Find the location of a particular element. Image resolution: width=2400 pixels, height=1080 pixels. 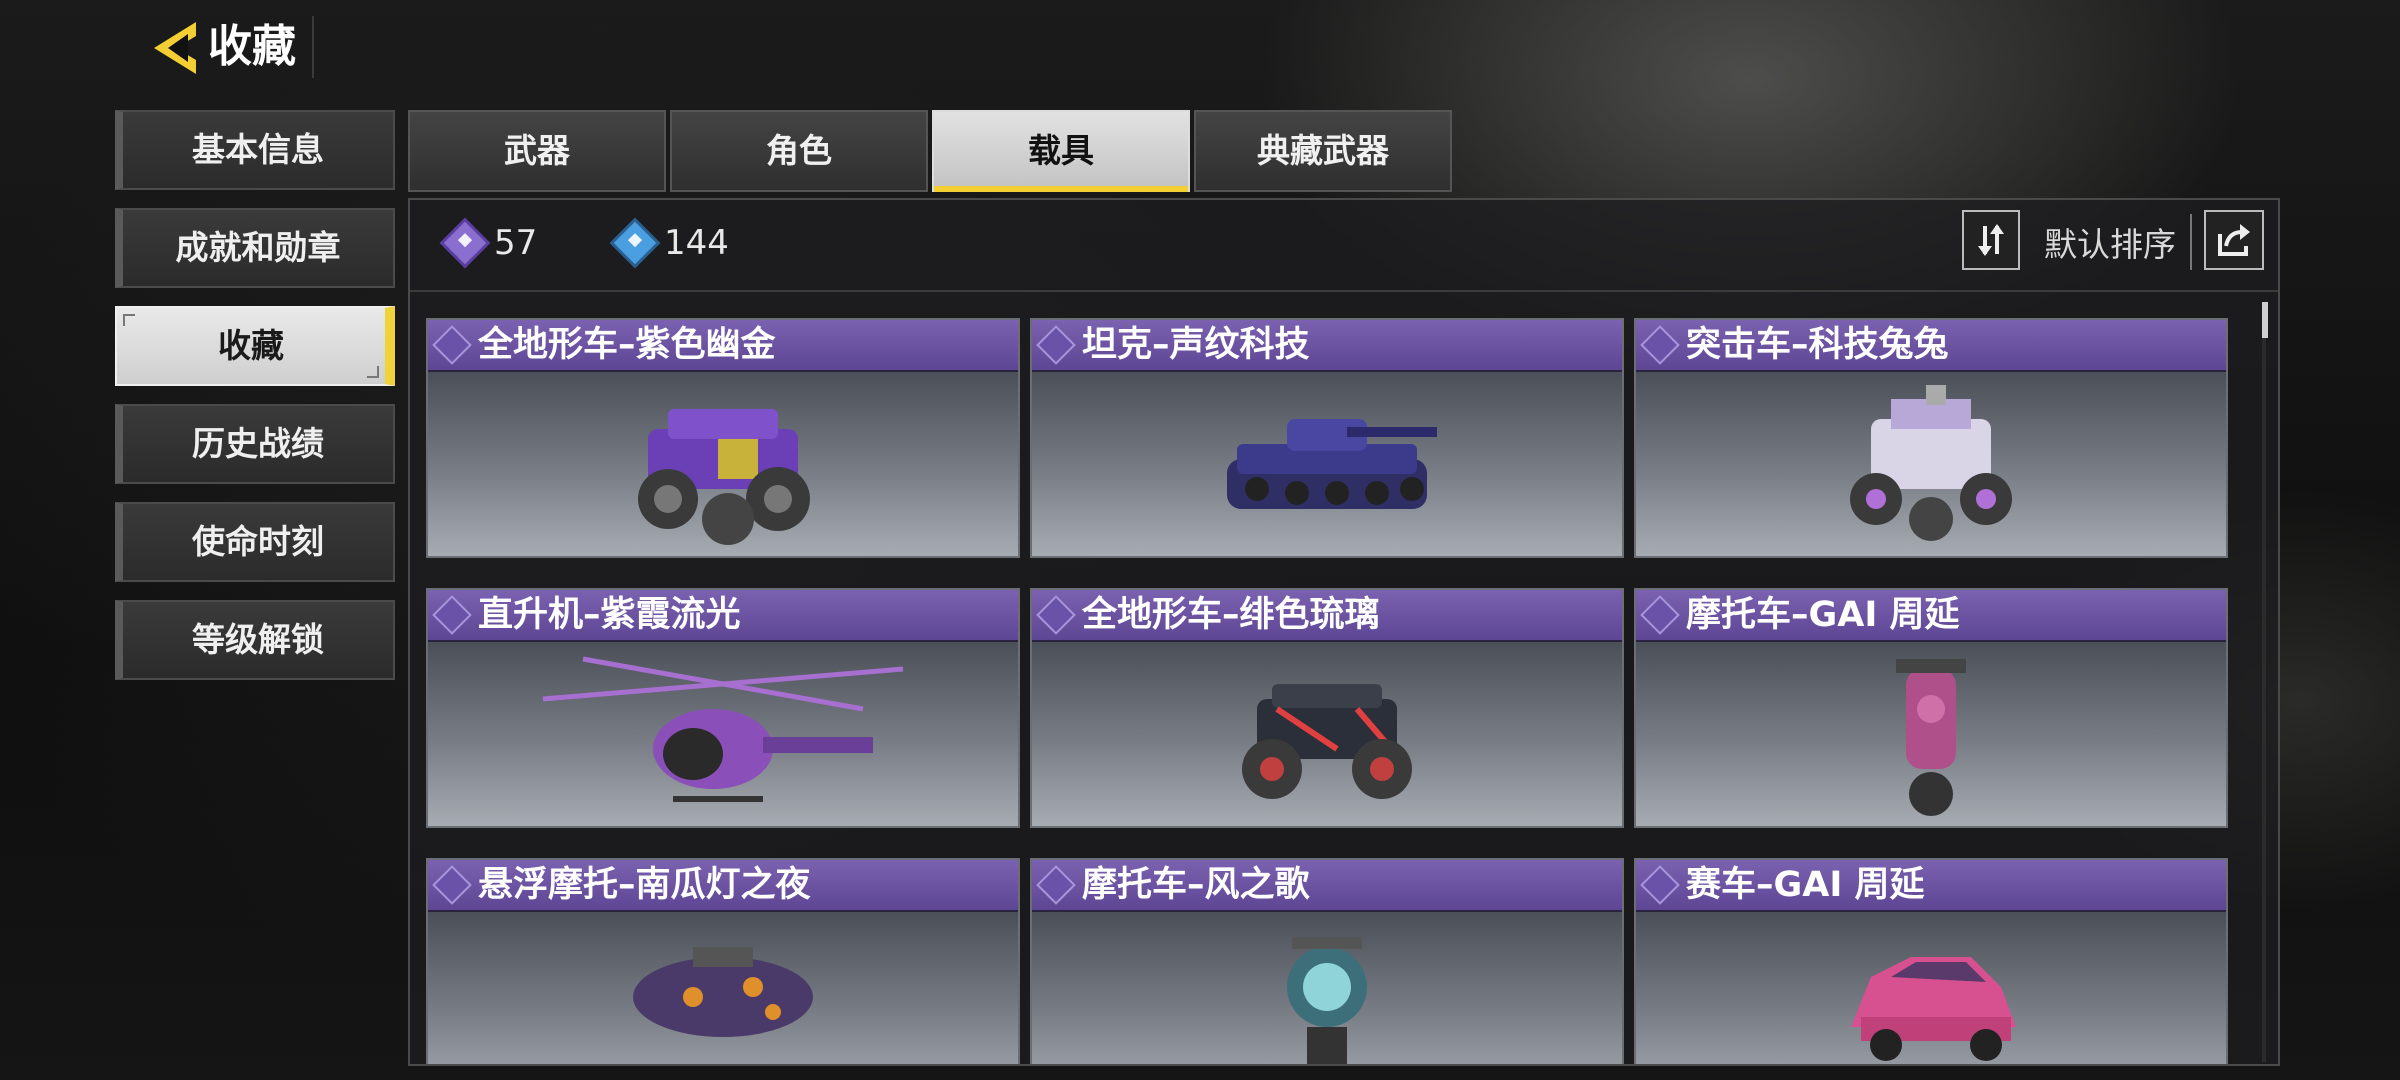

scrollbar-thumb is located at coordinates (2265, 320).